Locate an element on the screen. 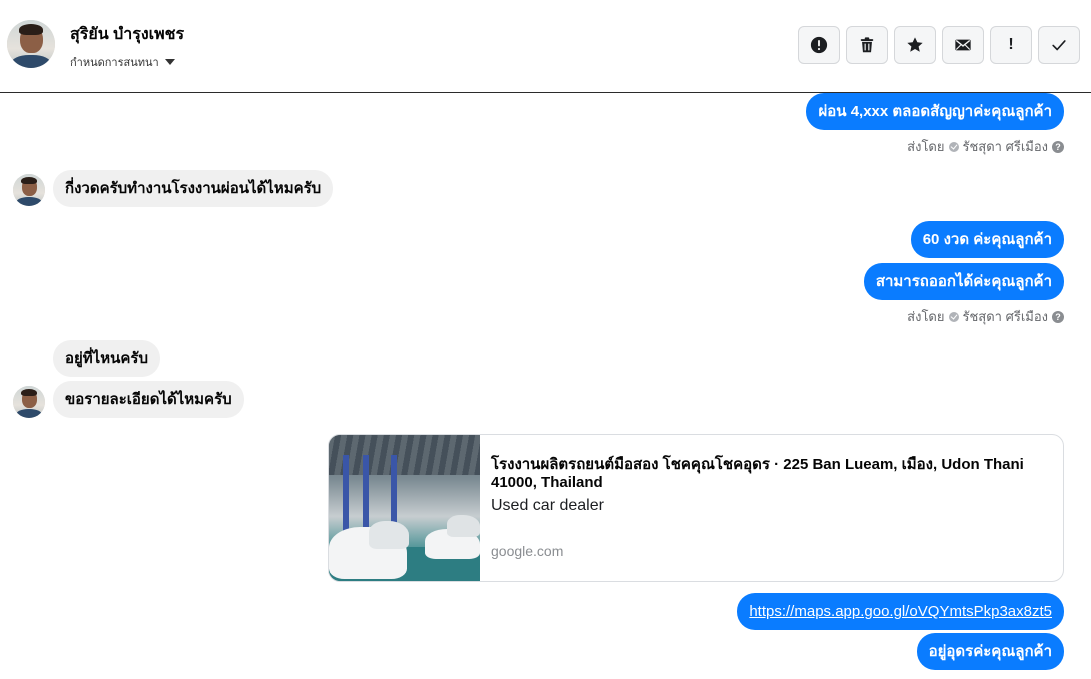 Image resolution: width=1091 pixels, height=679 pixels. exclamation-icon: ! is located at coordinates (1011, 44).